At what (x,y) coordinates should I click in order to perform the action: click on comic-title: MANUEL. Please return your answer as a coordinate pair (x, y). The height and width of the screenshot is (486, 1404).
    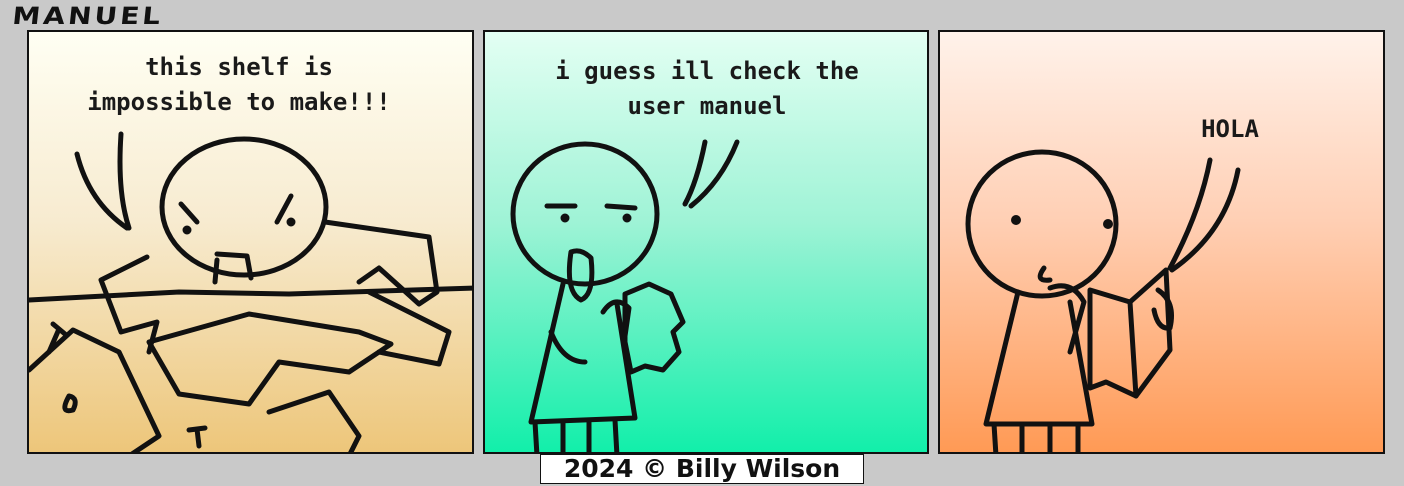
    Looking at the image, I should click on (88, 16).